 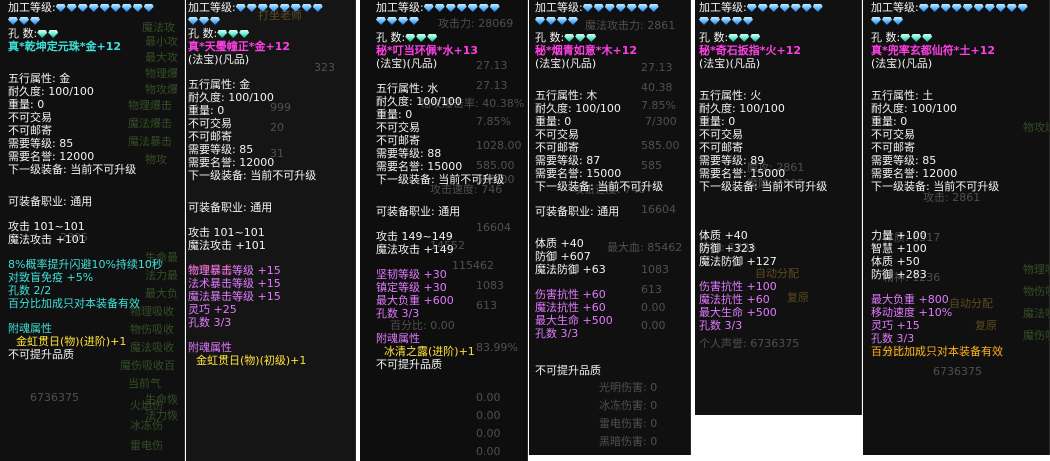 I want to click on bonus-attr: 百分比加成只对本装备有效, so click(x=937, y=351).